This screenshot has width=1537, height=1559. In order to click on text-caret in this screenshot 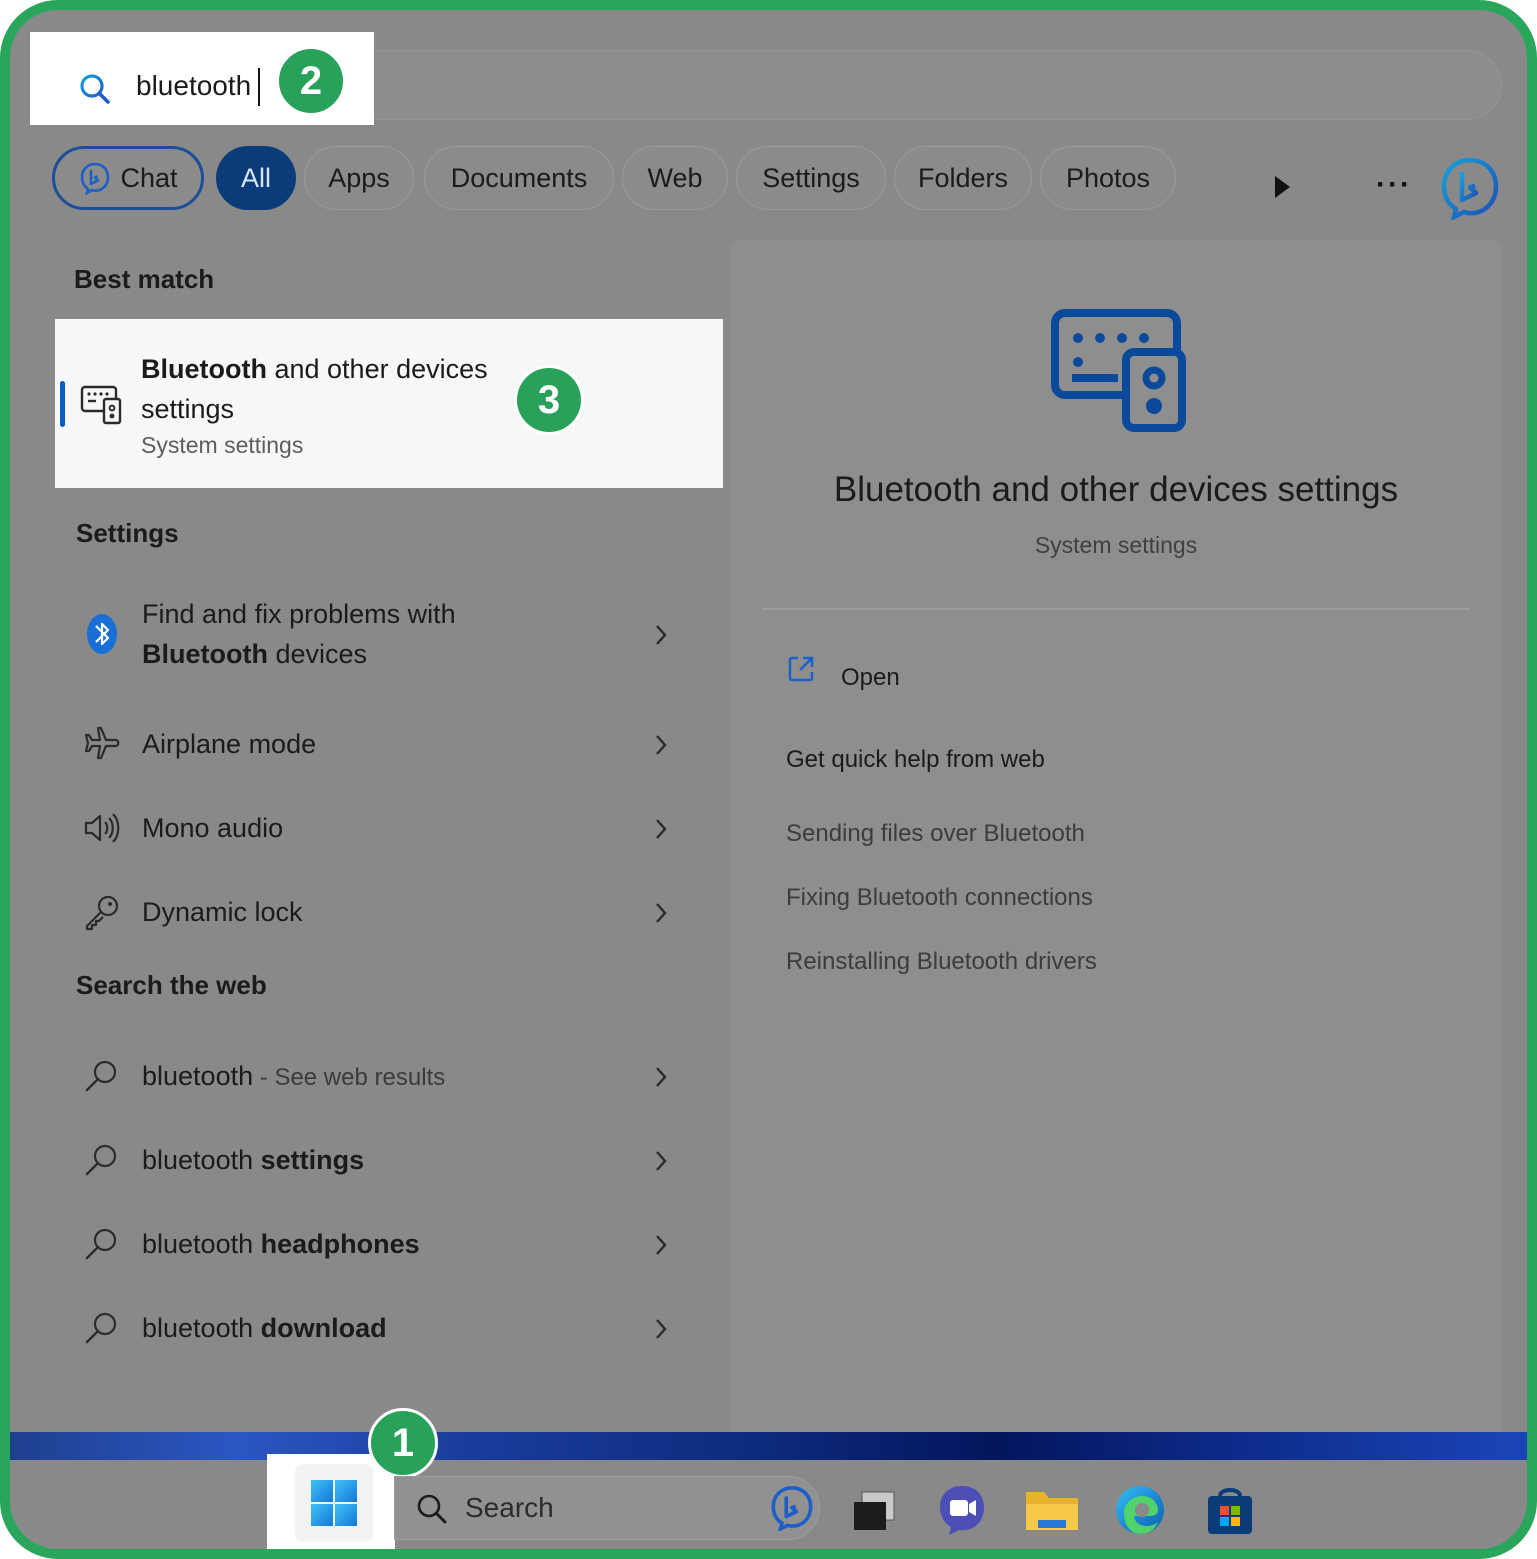, I will do `click(259, 87)`.